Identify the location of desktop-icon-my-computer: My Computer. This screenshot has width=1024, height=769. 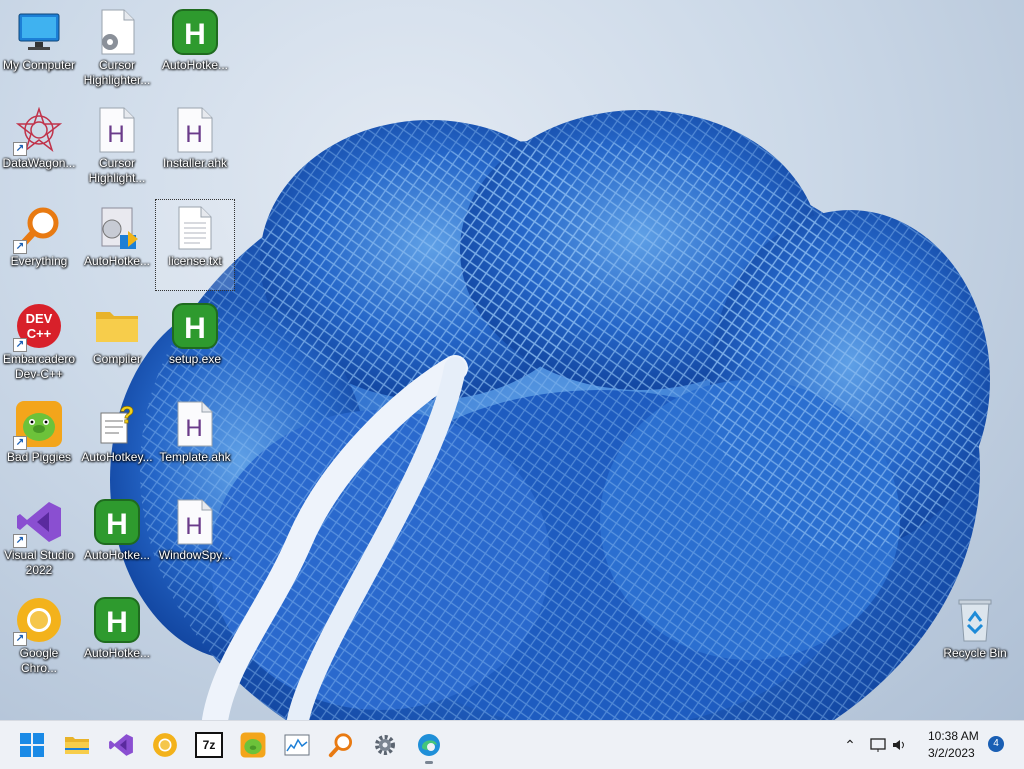
(39, 49).